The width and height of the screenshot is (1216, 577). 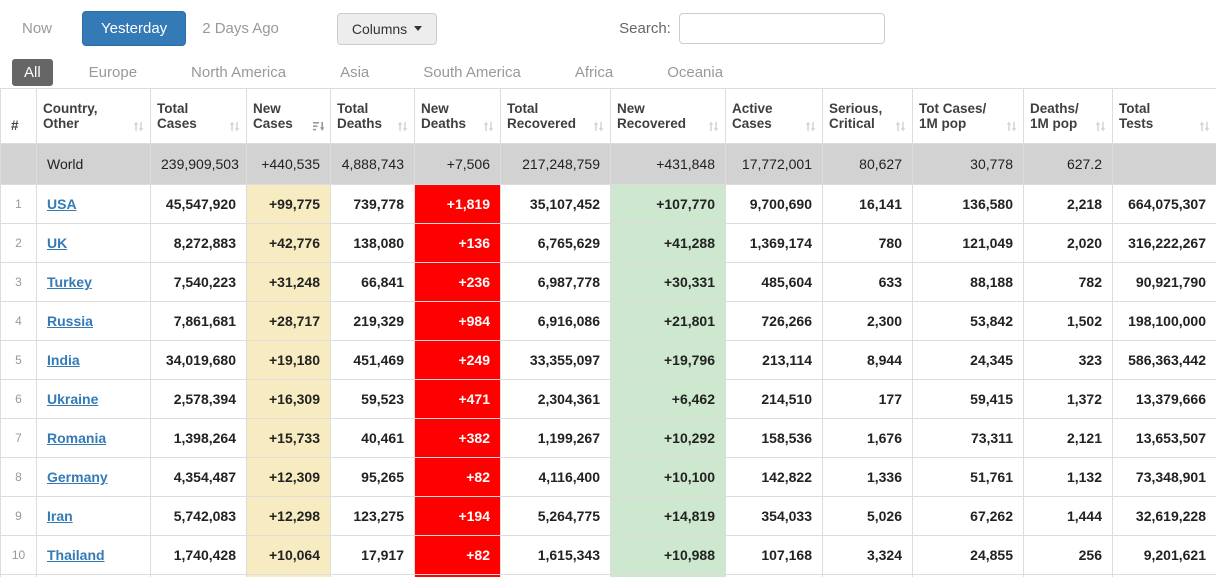 I want to click on country-link-iran: Iran, so click(x=60, y=516).